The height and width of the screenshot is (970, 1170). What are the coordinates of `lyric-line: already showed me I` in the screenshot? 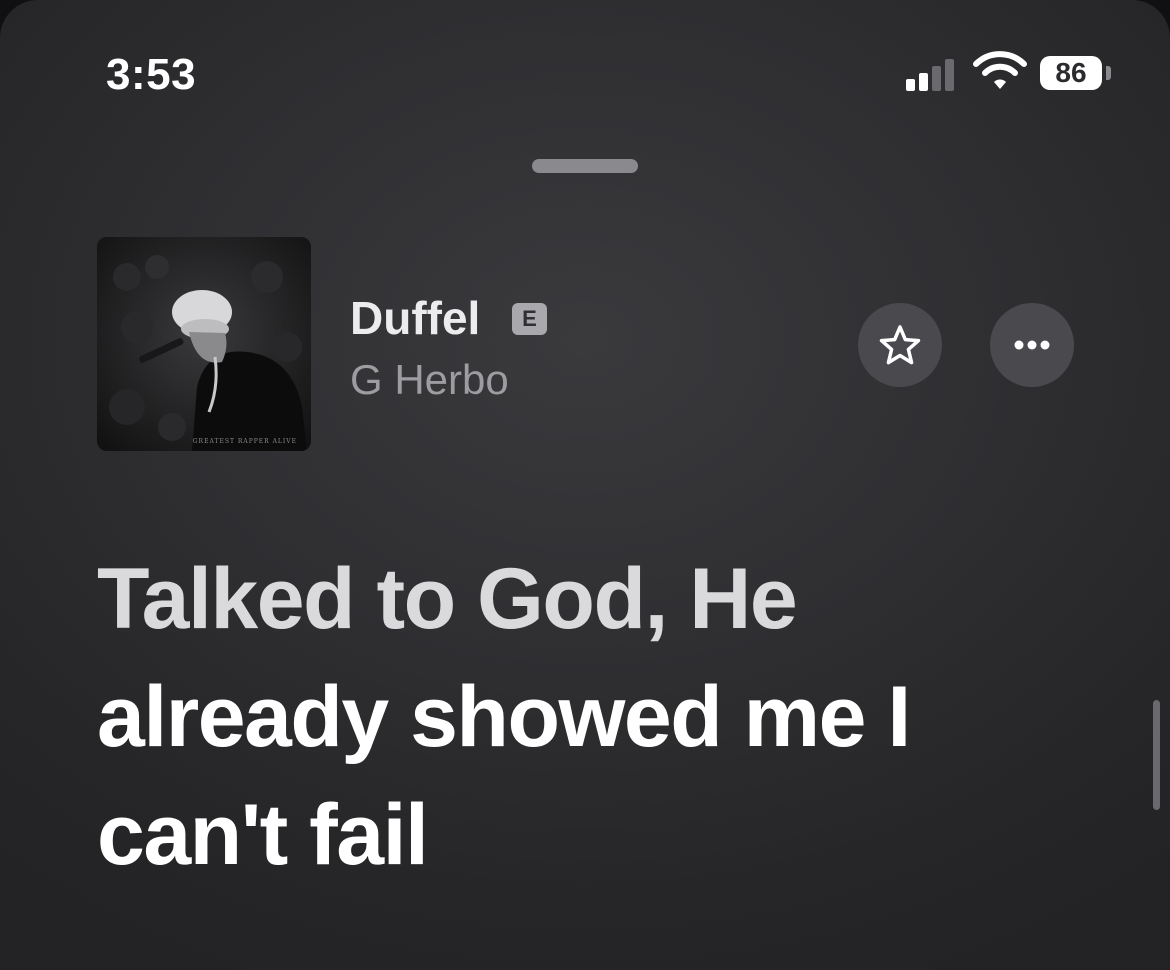 It's located at (602, 717).